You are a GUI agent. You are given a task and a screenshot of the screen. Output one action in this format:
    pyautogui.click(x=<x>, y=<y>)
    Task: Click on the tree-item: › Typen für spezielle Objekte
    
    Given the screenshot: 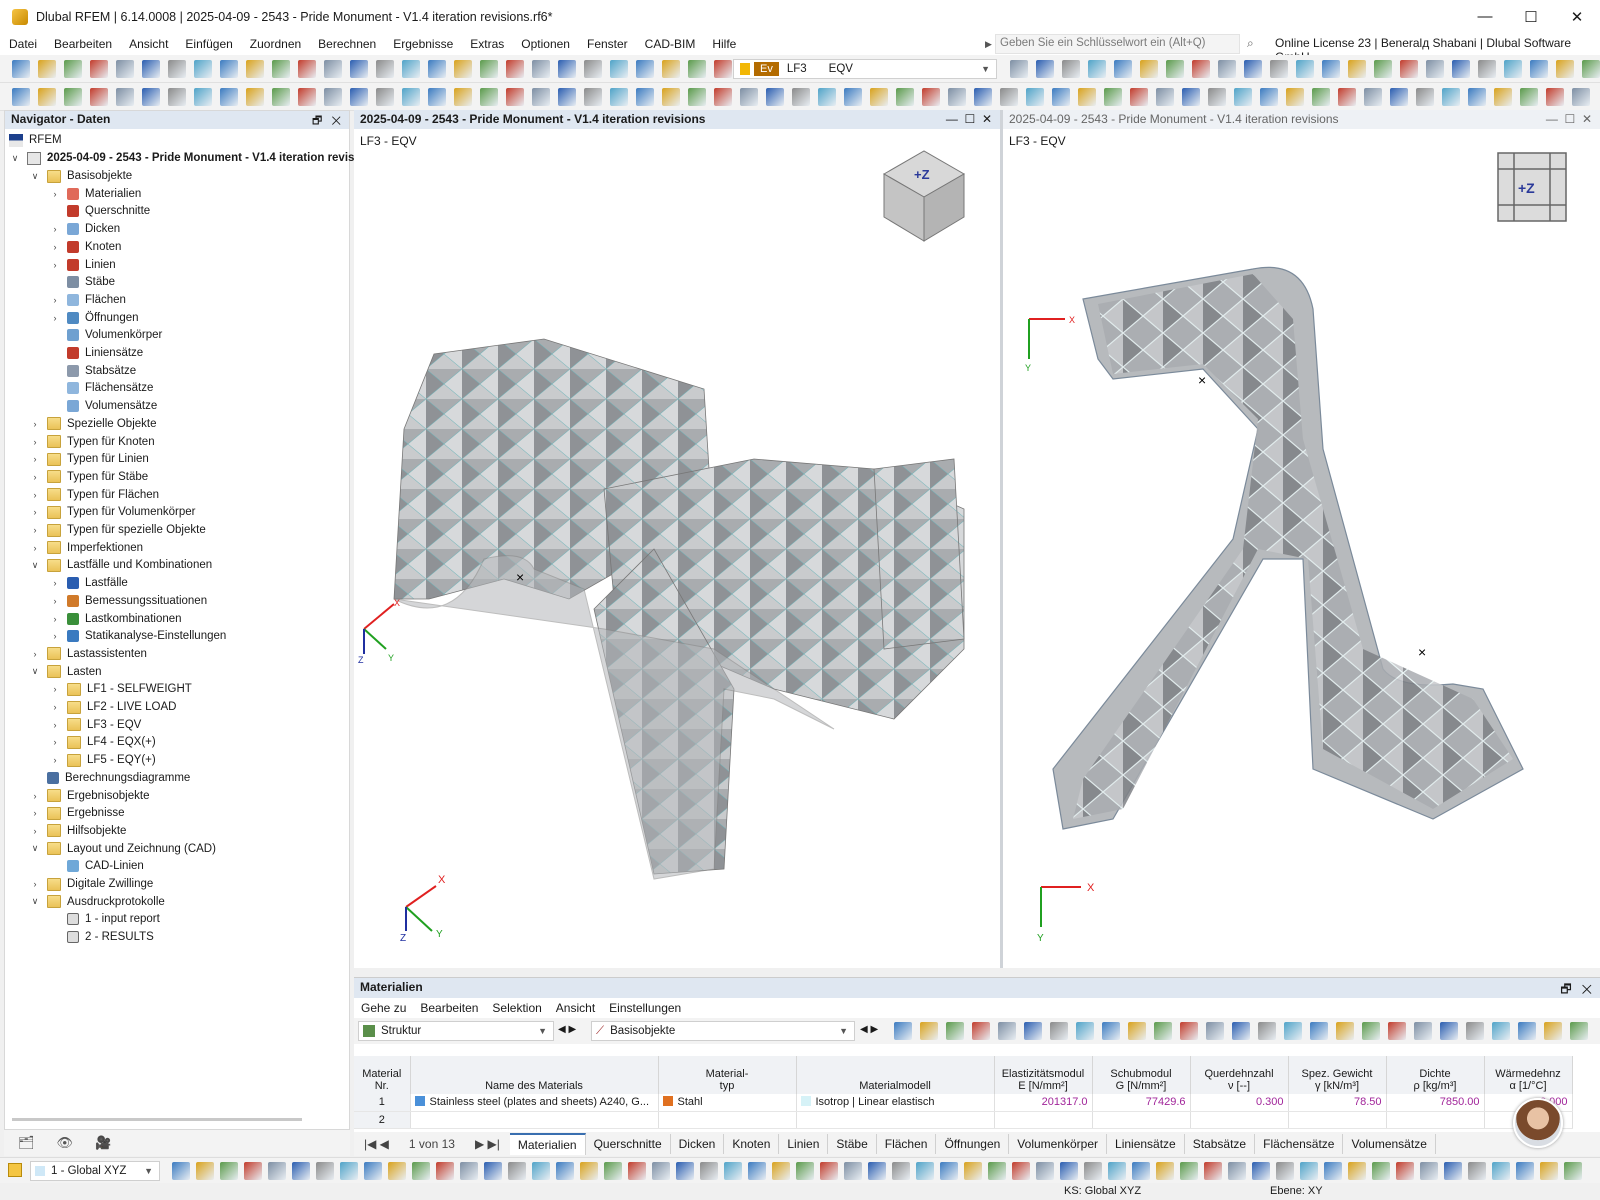 What is the action you would take?
    pyautogui.click(x=117, y=530)
    